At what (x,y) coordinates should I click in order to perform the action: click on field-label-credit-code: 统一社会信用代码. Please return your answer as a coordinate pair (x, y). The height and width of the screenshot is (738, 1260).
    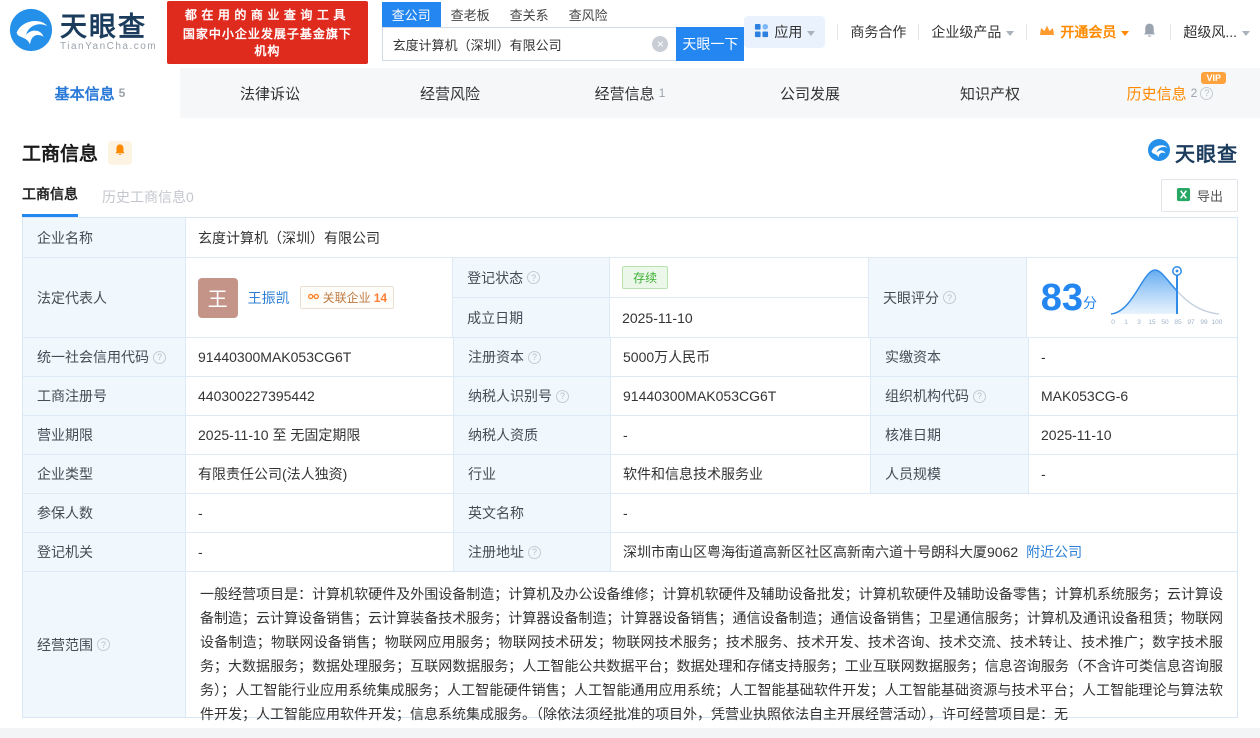
    Looking at the image, I should click on (104, 357).